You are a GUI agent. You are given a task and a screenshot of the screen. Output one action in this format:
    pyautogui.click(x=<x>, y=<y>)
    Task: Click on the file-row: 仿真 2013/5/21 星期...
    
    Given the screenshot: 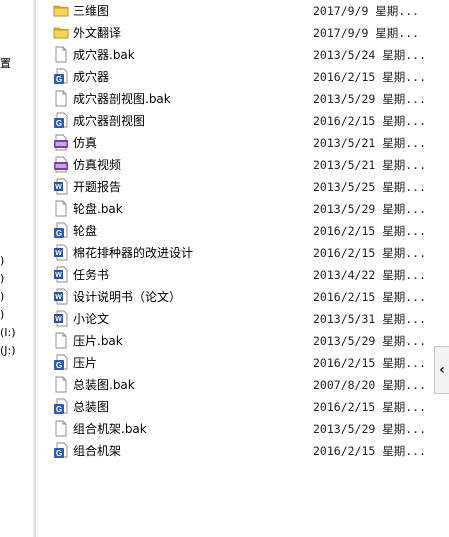 What is the action you would take?
    pyautogui.click(x=233, y=143)
    